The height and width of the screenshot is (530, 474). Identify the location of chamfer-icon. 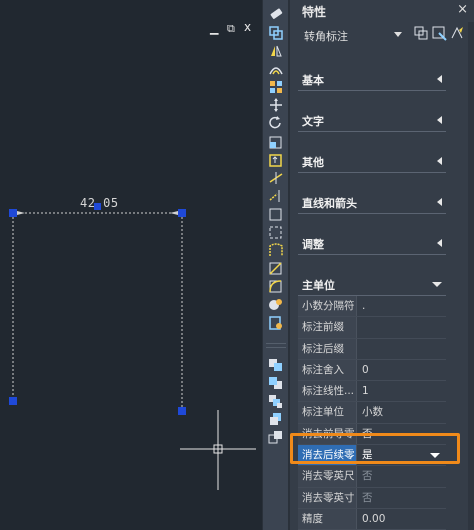
(276, 268).